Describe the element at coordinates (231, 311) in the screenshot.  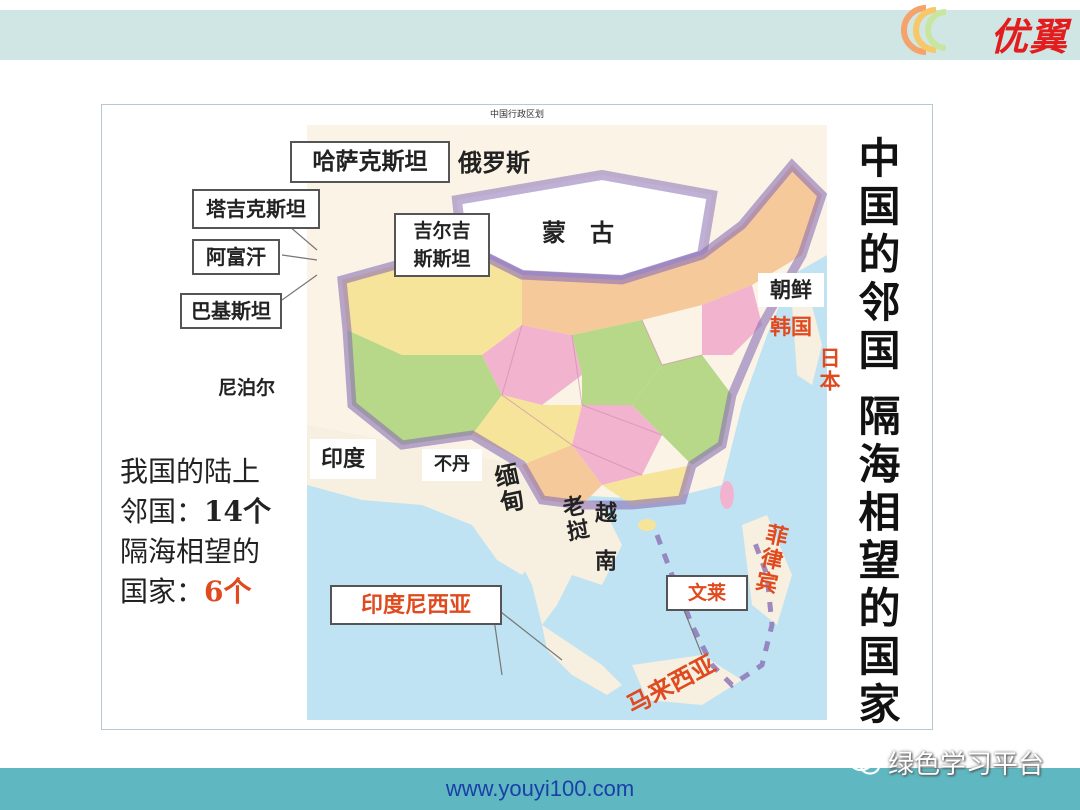
I see `label-pakistan: 巴基斯坦` at that location.